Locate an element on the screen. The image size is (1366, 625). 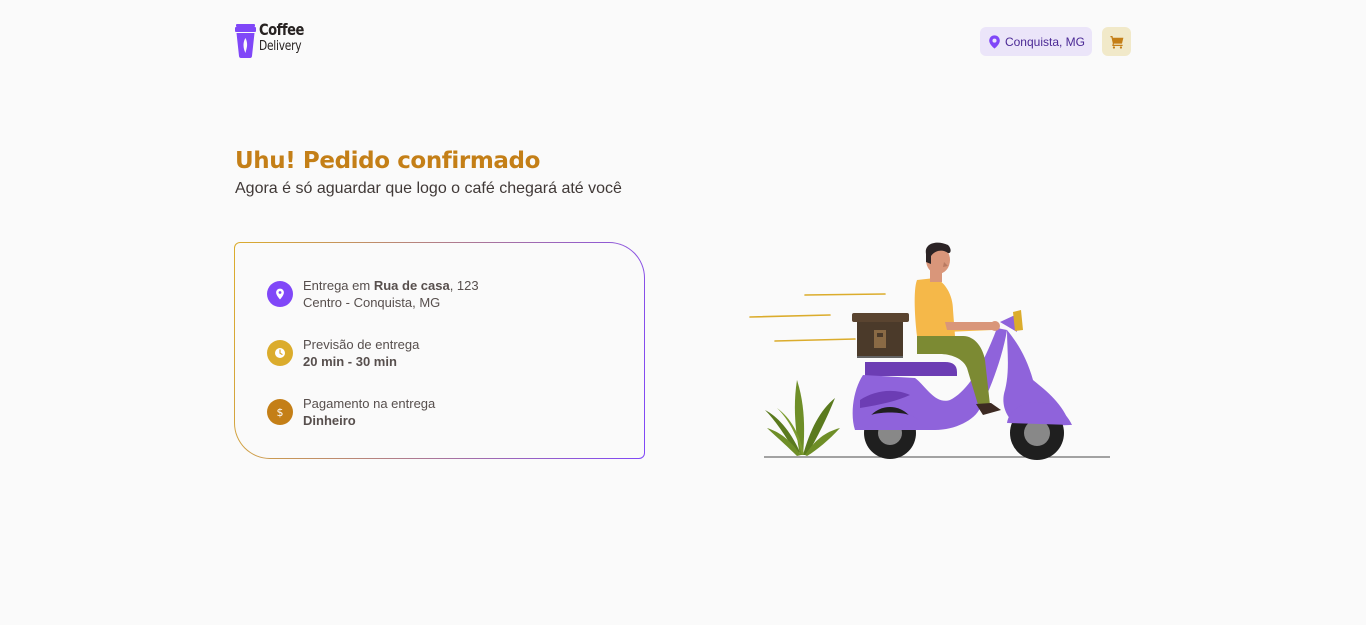
logo-subtitle: Delivery is located at coordinates (280, 46).